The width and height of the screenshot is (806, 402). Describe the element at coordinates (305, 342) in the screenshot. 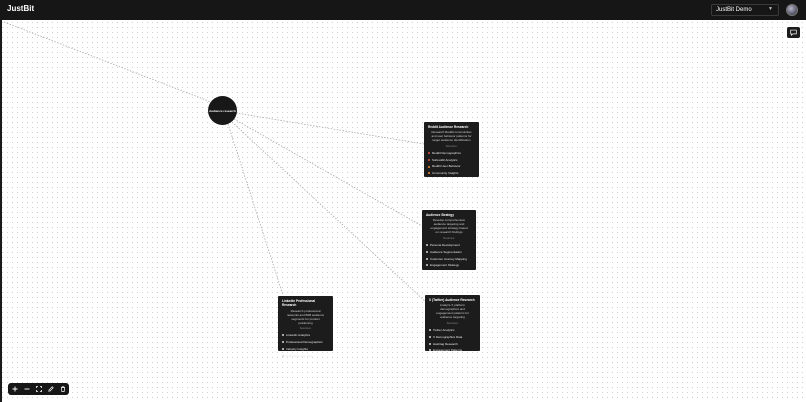

I see `card-source-item: Professional Demographics` at that location.